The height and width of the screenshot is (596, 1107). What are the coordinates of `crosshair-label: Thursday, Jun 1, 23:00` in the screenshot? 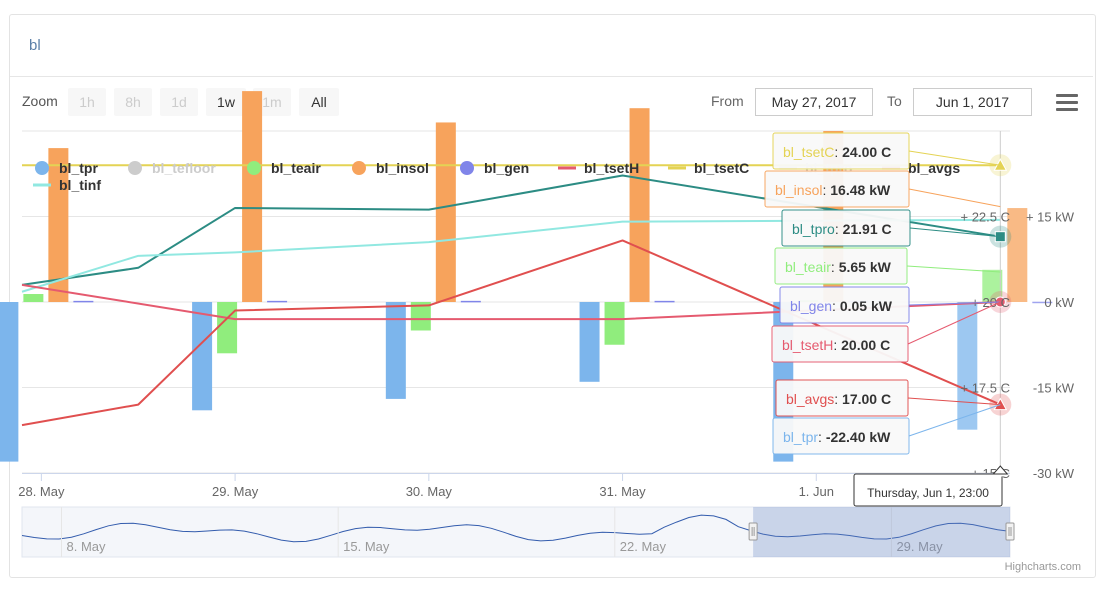 It's located at (928, 493).